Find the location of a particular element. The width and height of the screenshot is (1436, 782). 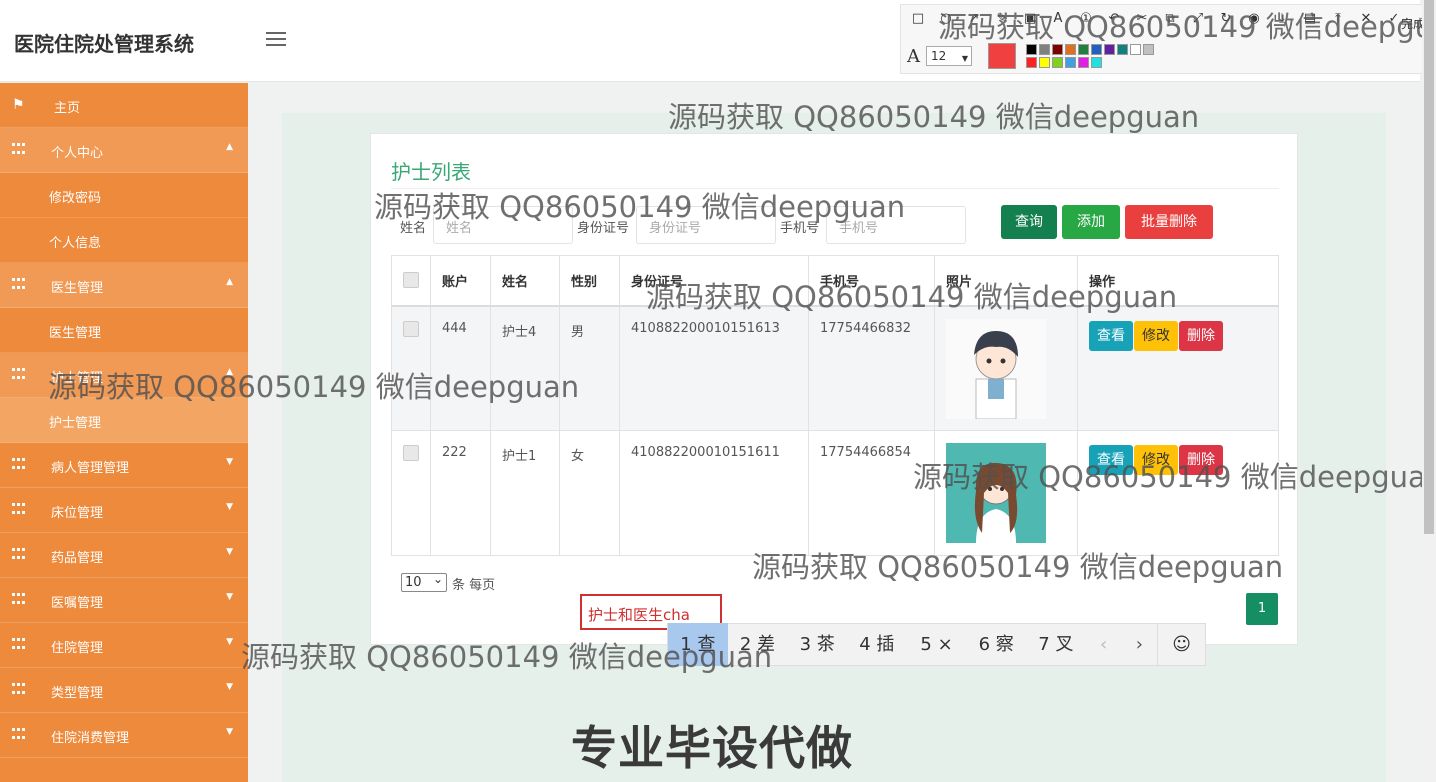

annotation-tool-icon: ↗ is located at coordinates (974, 18).